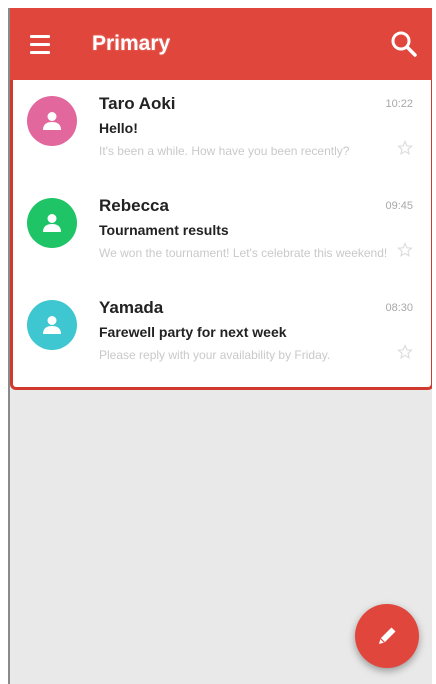 The width and height of the screenshot is (436, 684). What do you see at coordinates (131, 43) in the screenshot?
I see `app-bar-title: Primary` at bounding box center [131, 43].